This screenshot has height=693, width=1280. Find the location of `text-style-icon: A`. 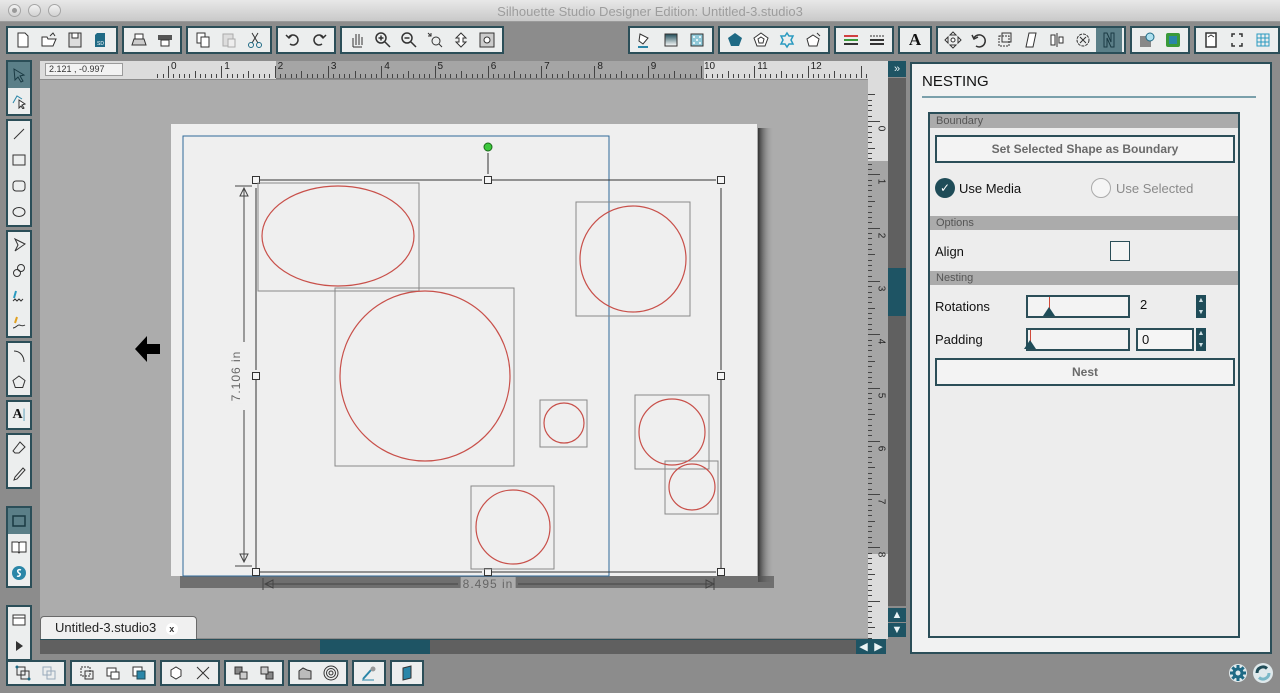

text-style-icon: A is located at coordinates (915, 40).